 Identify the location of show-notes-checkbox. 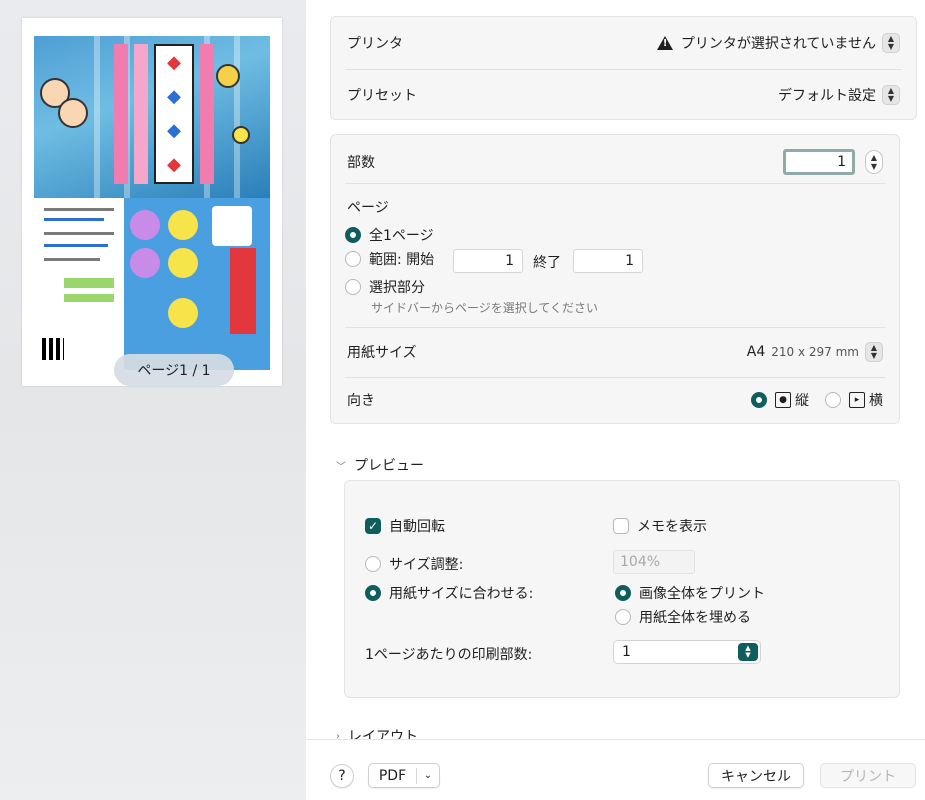
(621, 526).